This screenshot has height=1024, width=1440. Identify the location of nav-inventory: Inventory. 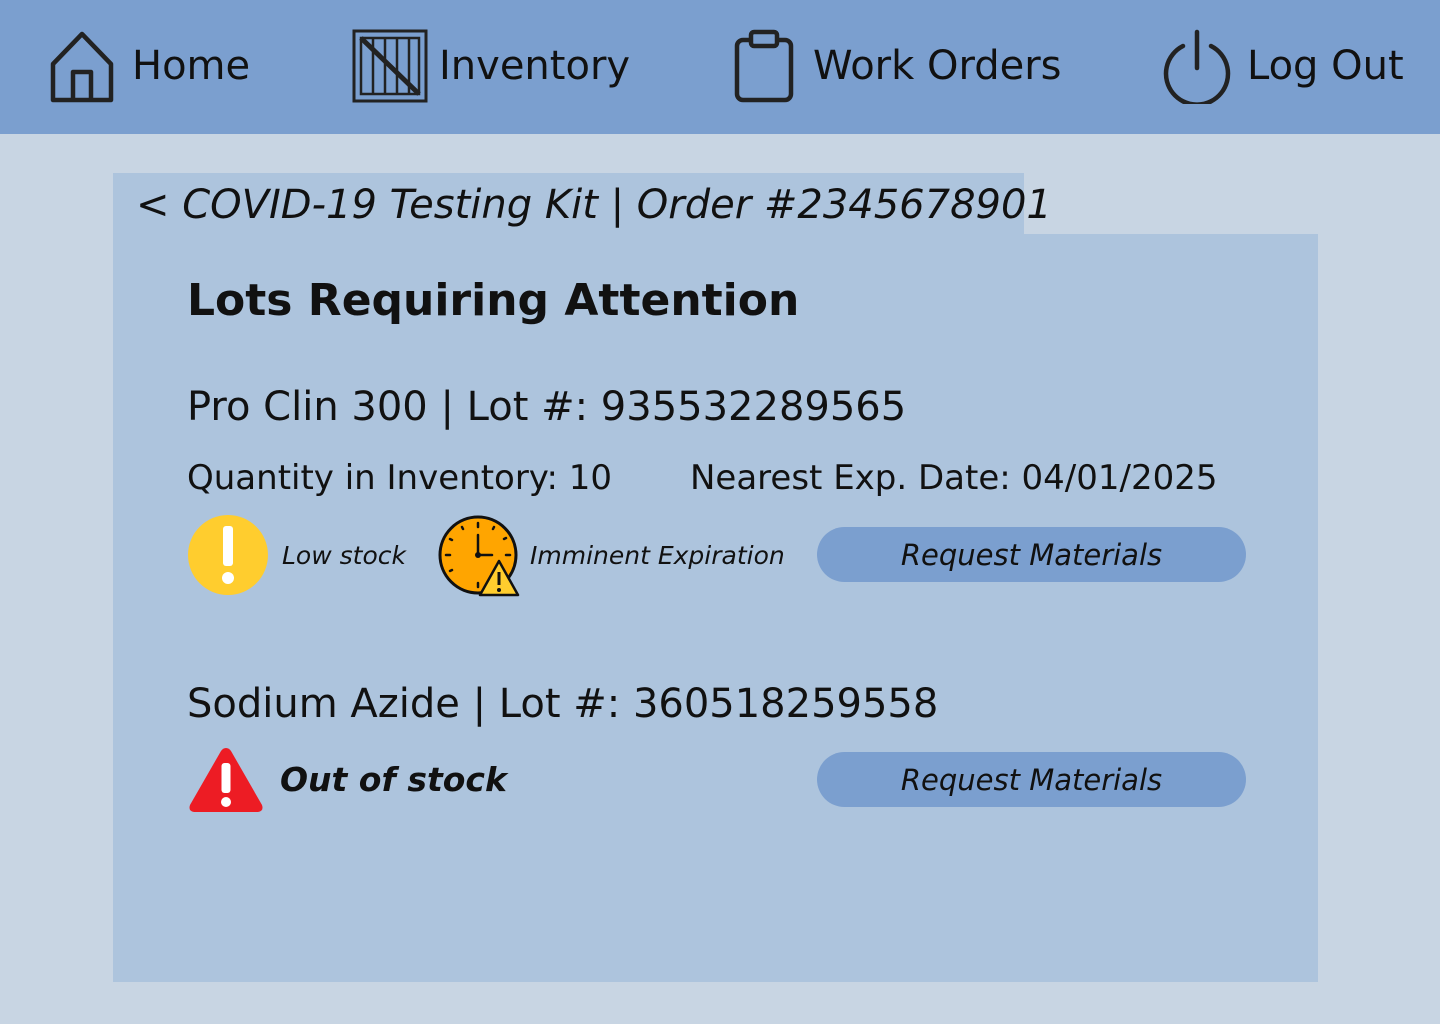
(490, 66).